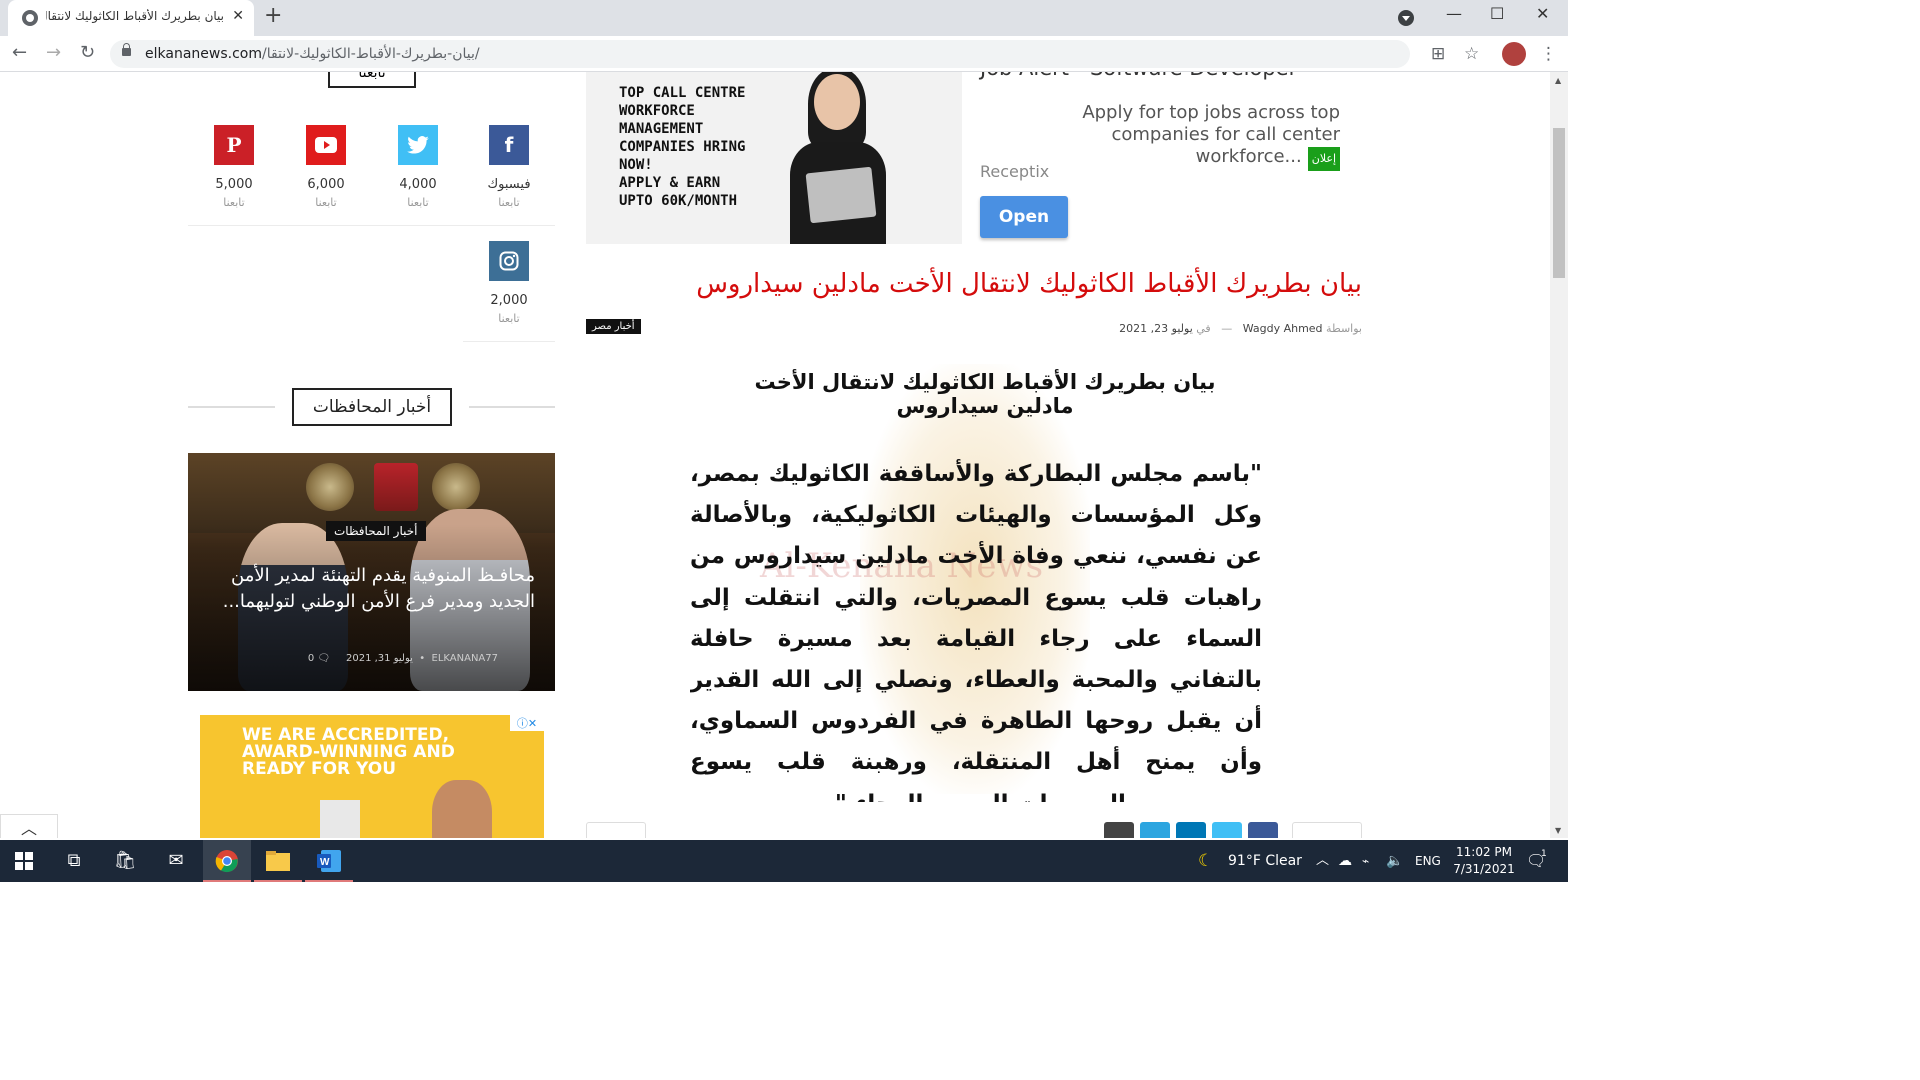  Describe the element at coordinates (176, 861) in the screenshot. I see `mail-icon: ✉` at that location.